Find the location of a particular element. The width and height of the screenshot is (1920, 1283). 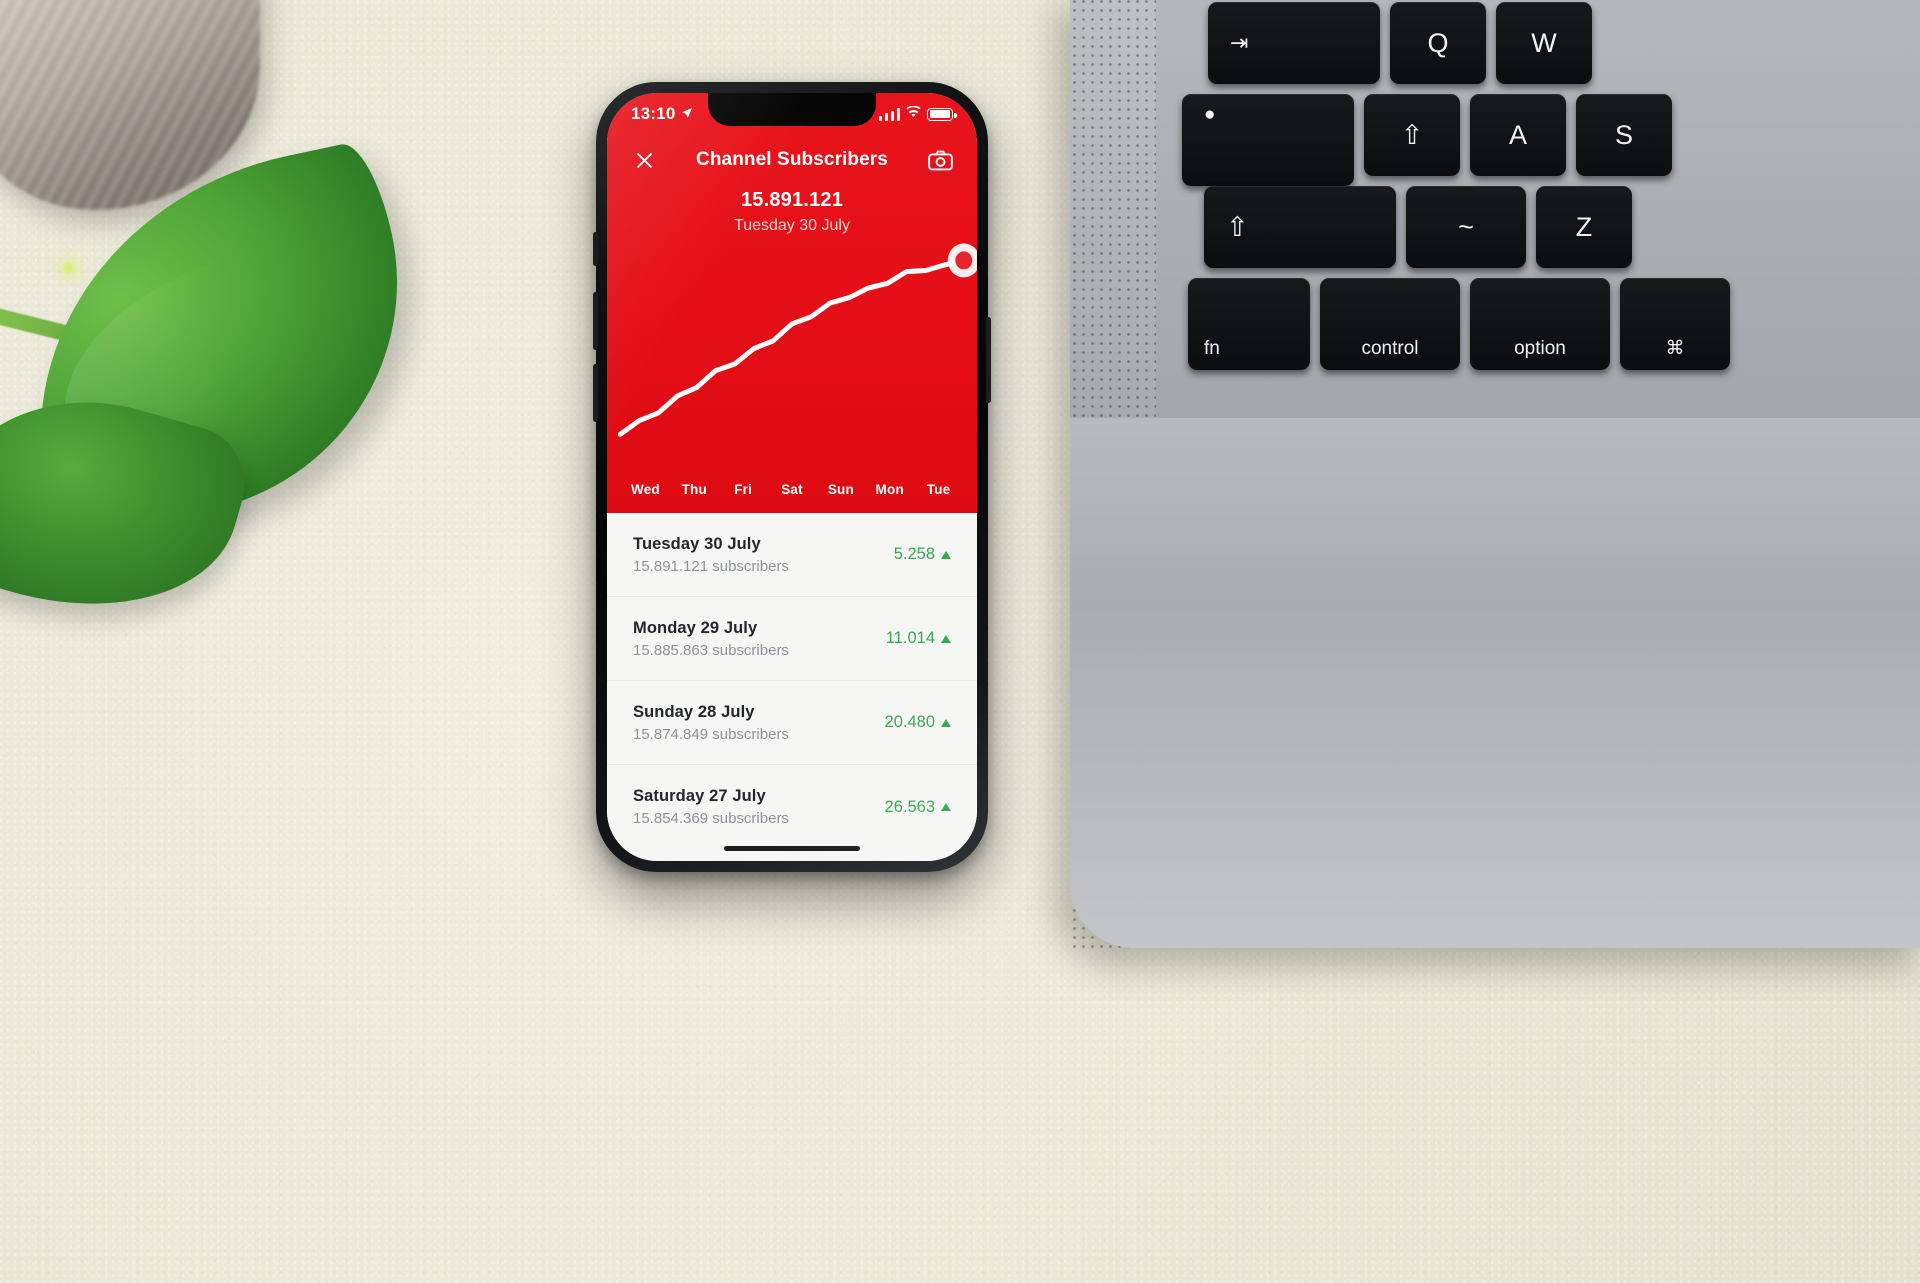

keyboard-row-3: ⇧ ~ Z is located at coordinates (1418, 227).